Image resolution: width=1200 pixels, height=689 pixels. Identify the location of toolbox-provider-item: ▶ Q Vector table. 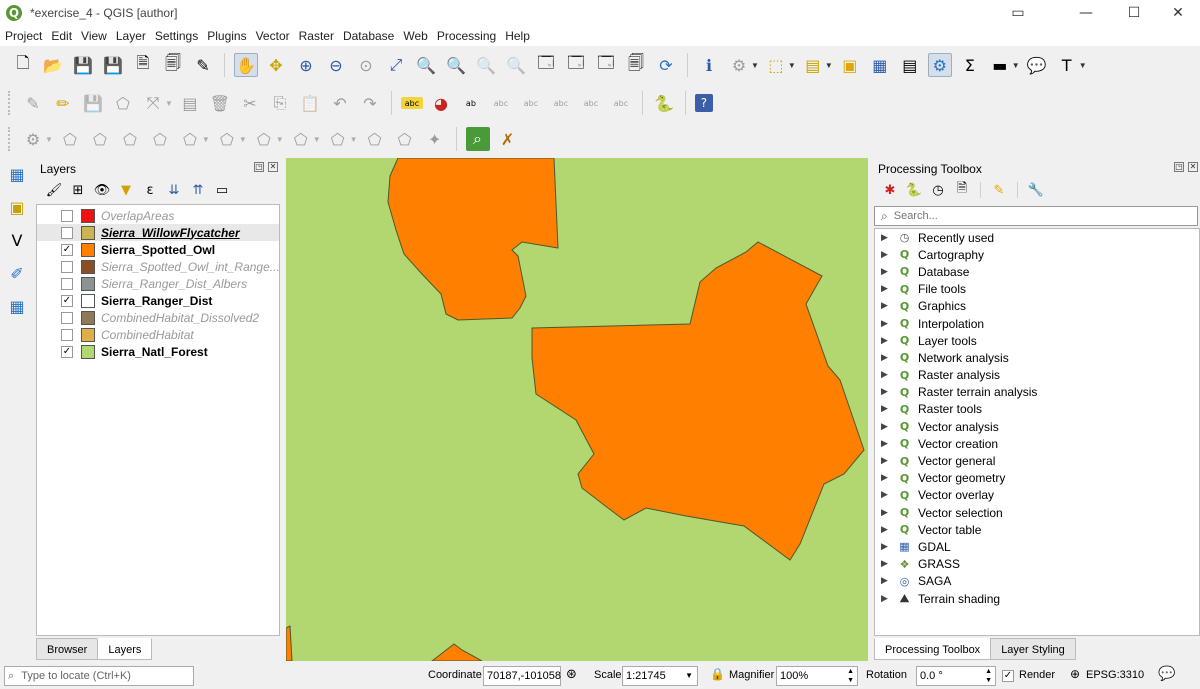
(1037, 529).